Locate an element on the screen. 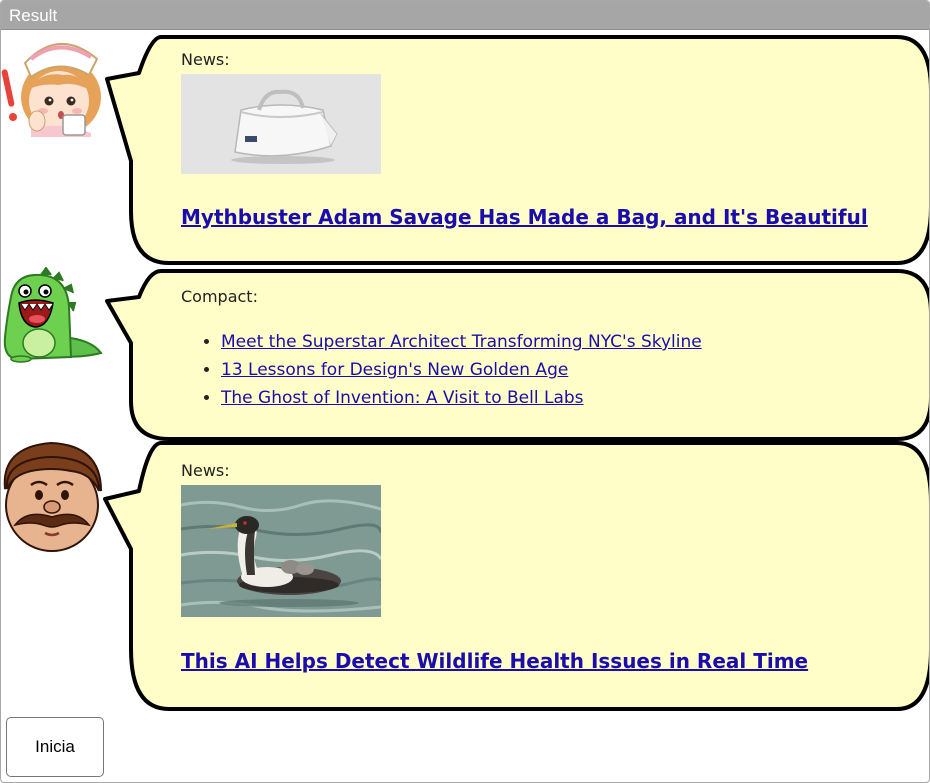 This screenshot has width=930, height=783. message-2-content: Compact: is located at coordinates (219, 297).